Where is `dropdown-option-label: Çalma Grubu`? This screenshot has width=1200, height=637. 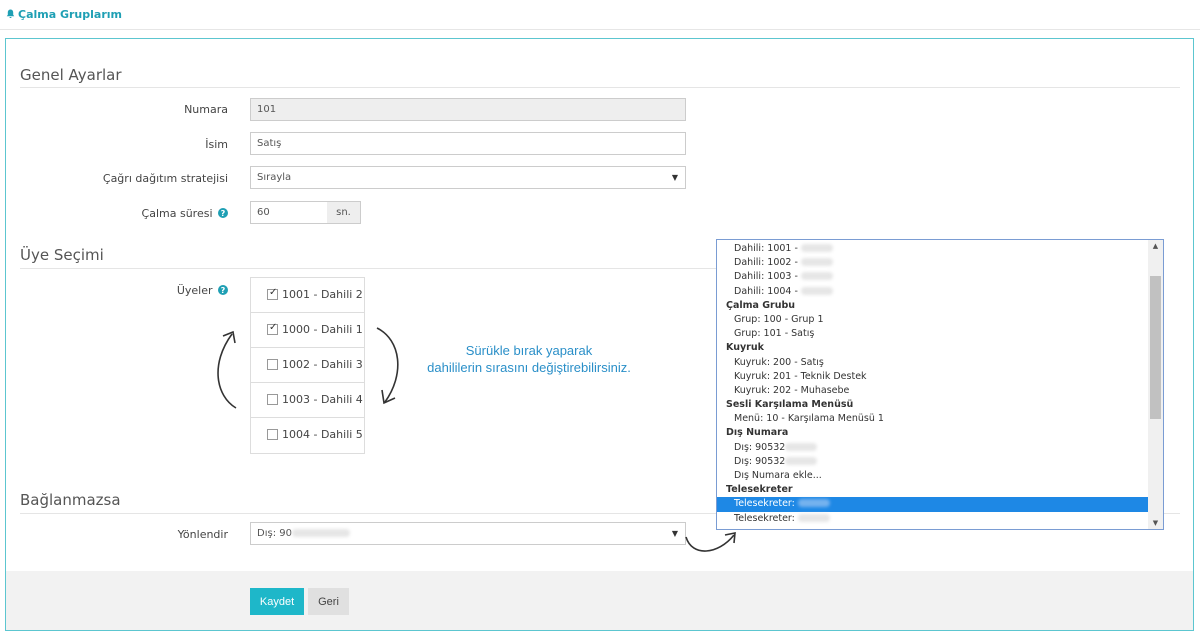
dropdown-option-label: Çalma Grubu is located at coordinates (761, 305).